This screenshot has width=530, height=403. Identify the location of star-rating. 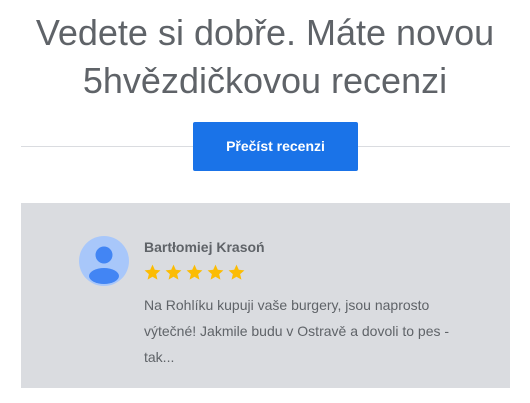
(194, 274).